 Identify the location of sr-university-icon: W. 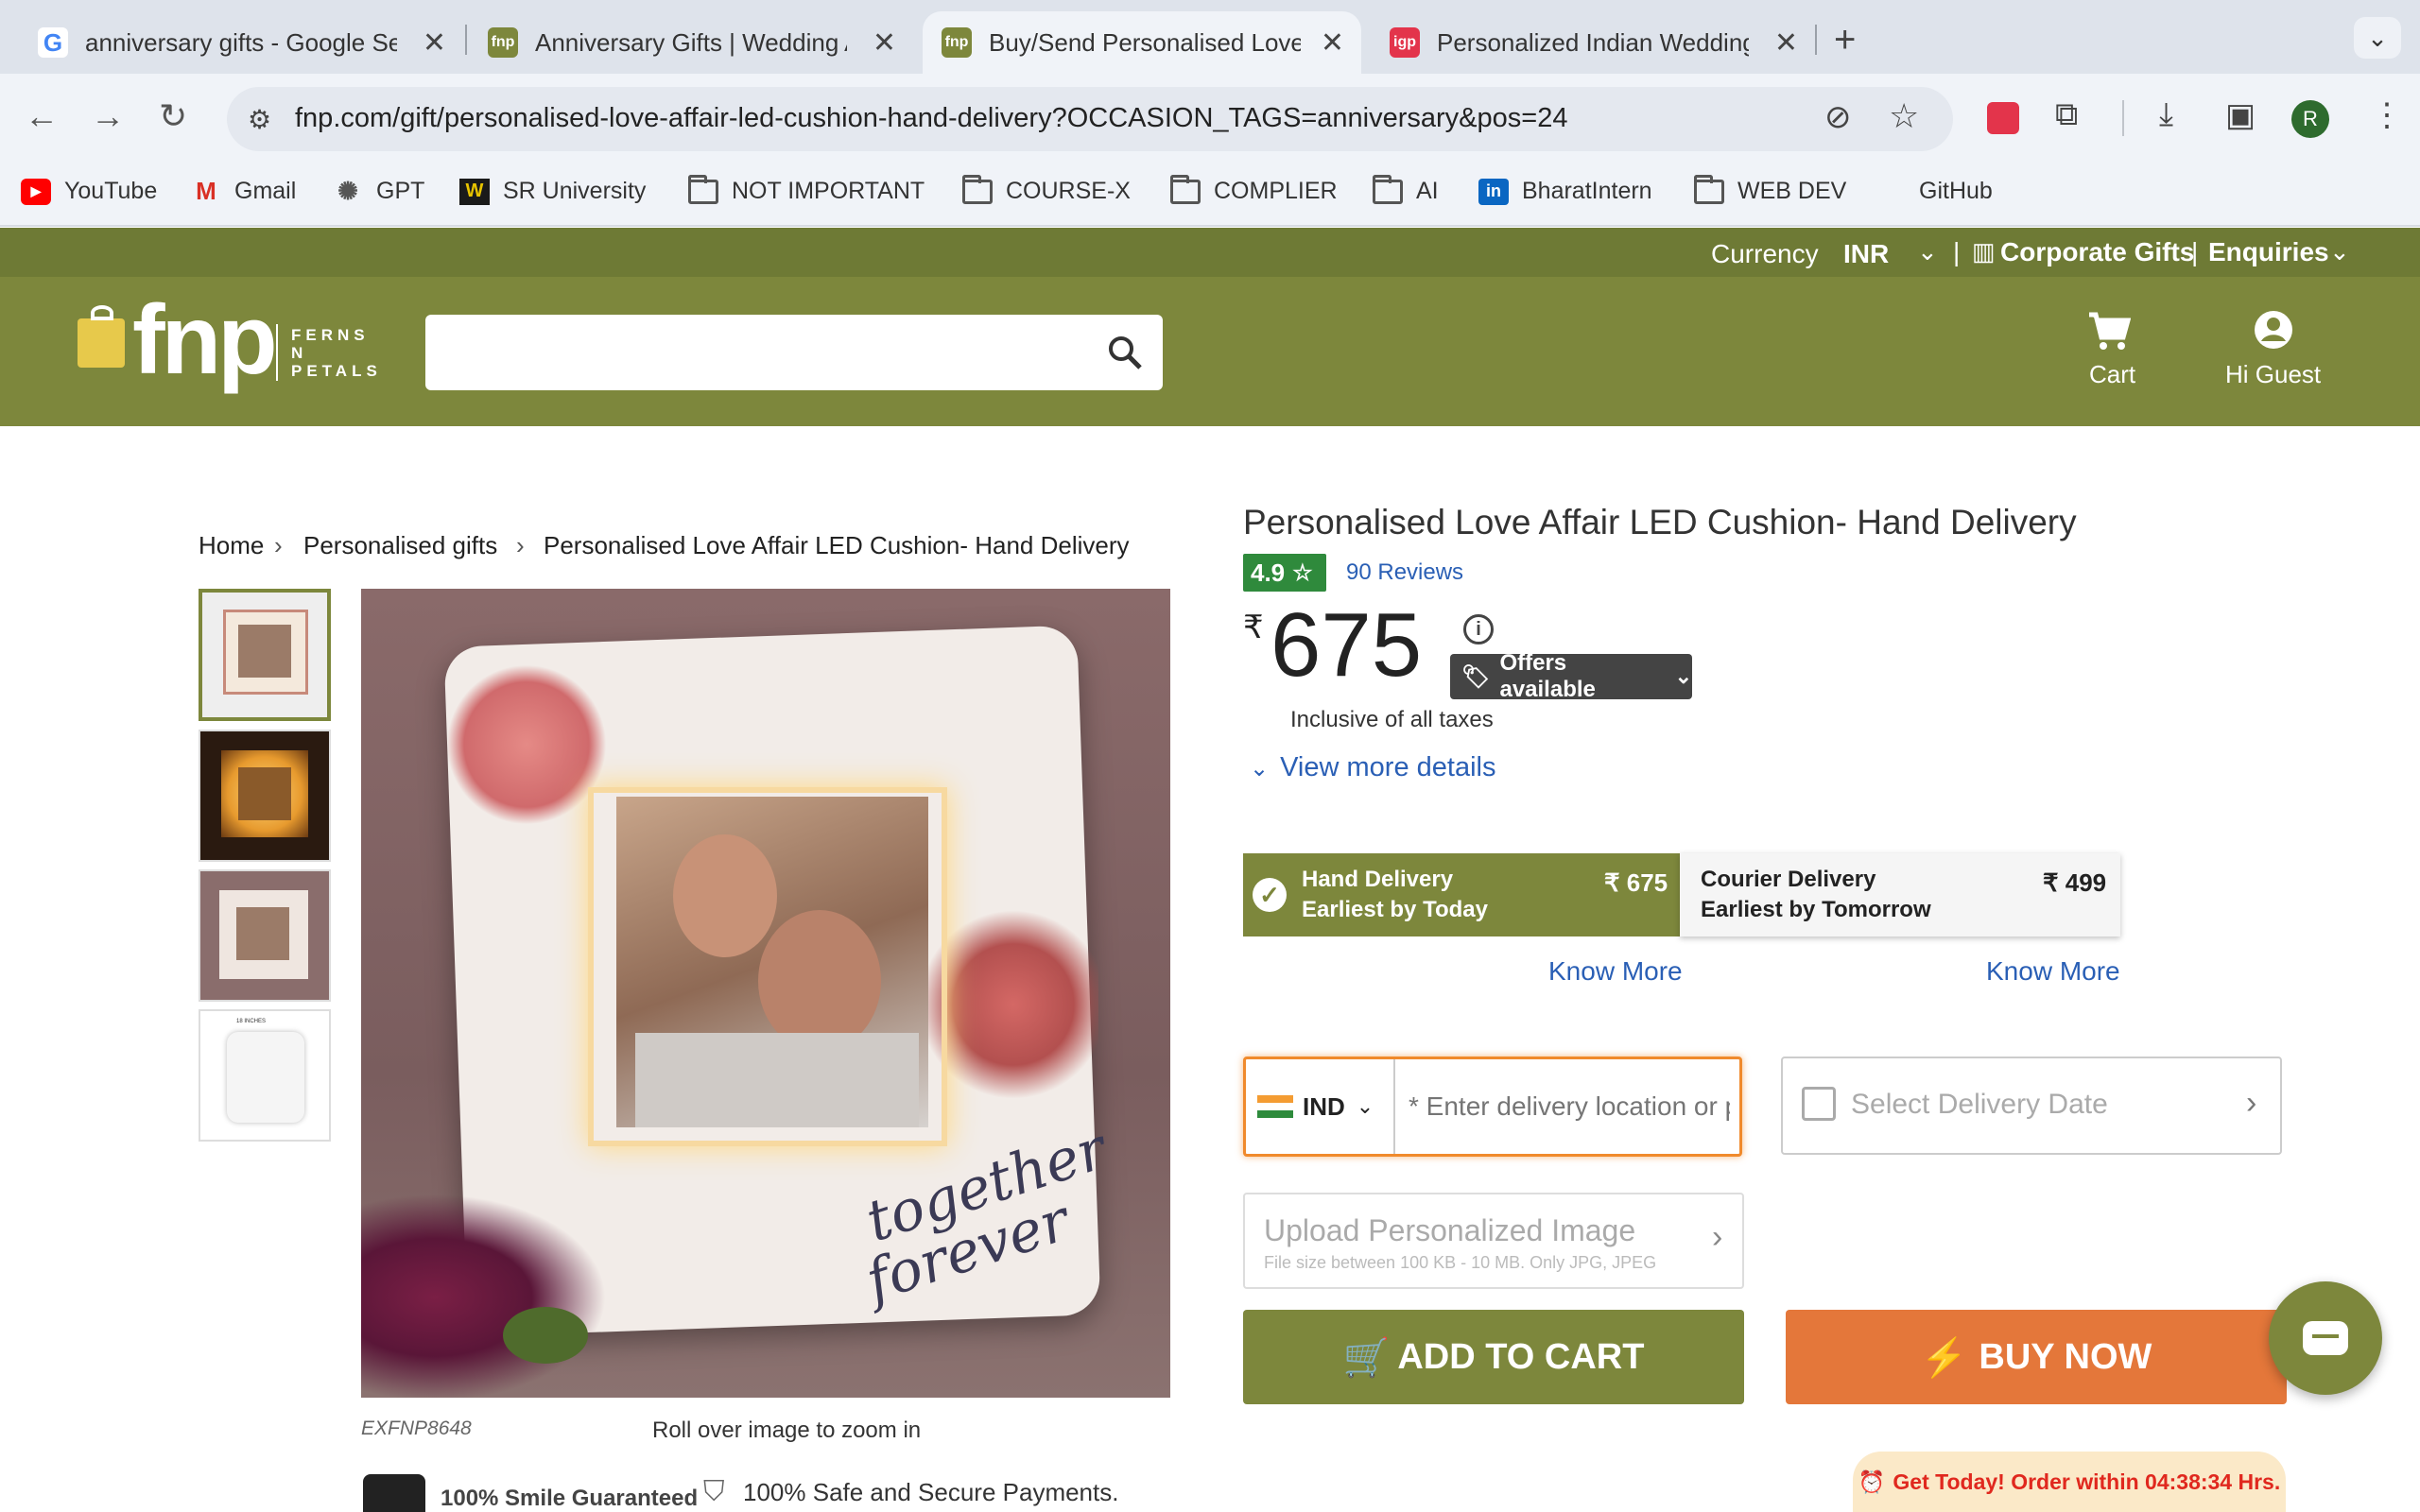
(474, 191).